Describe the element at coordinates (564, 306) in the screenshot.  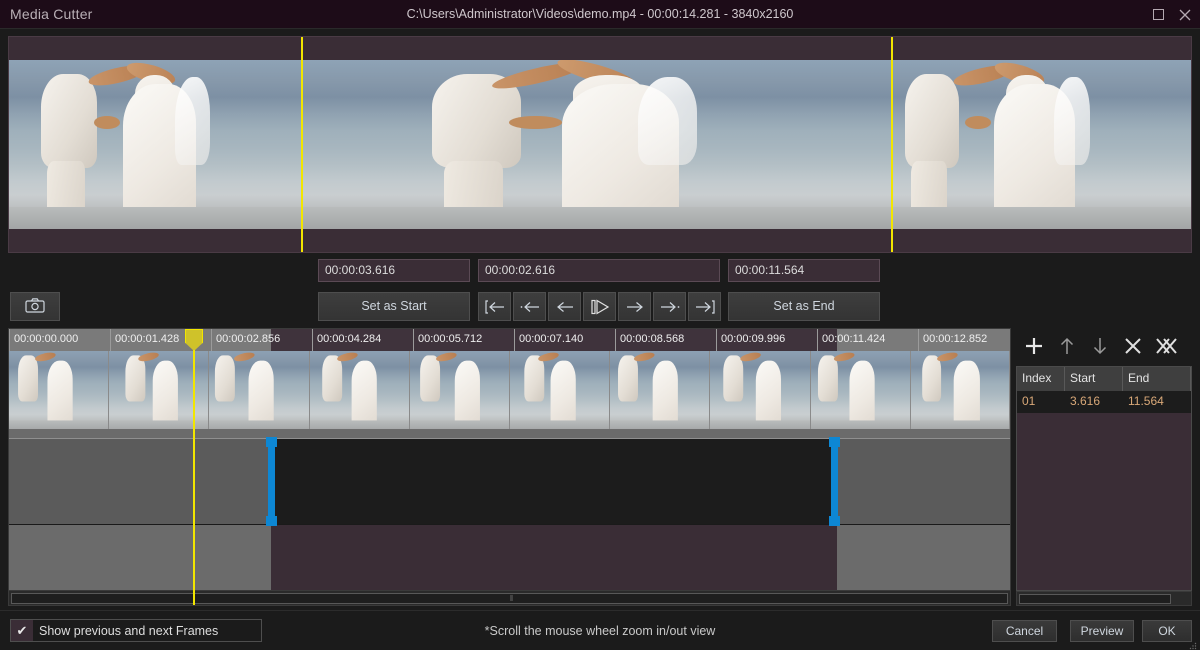
I see `step-back-button` at that location.